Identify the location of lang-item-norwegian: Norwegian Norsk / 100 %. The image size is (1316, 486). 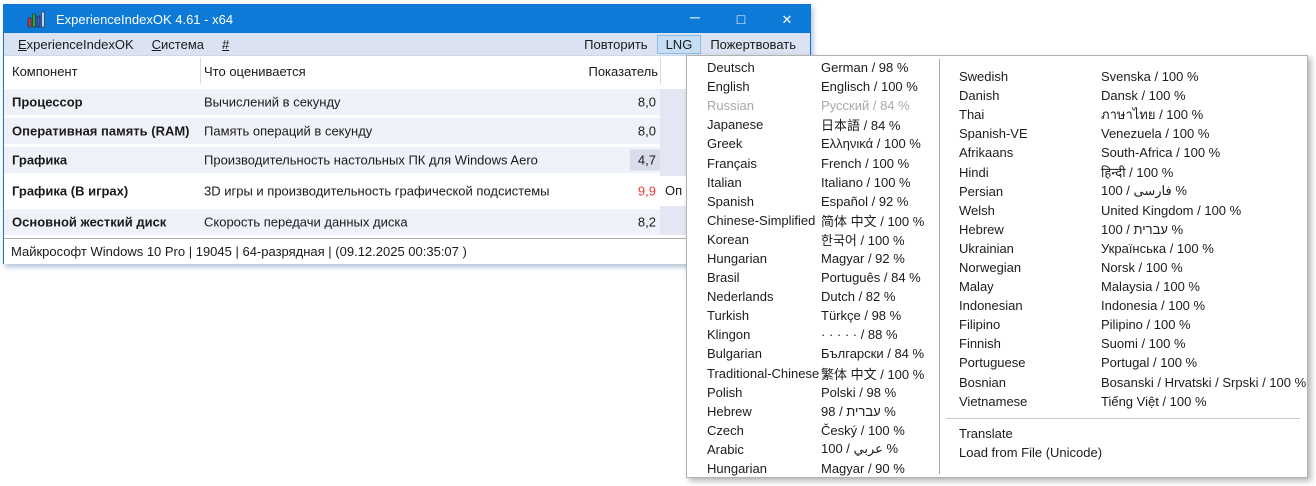
(1123, 267).